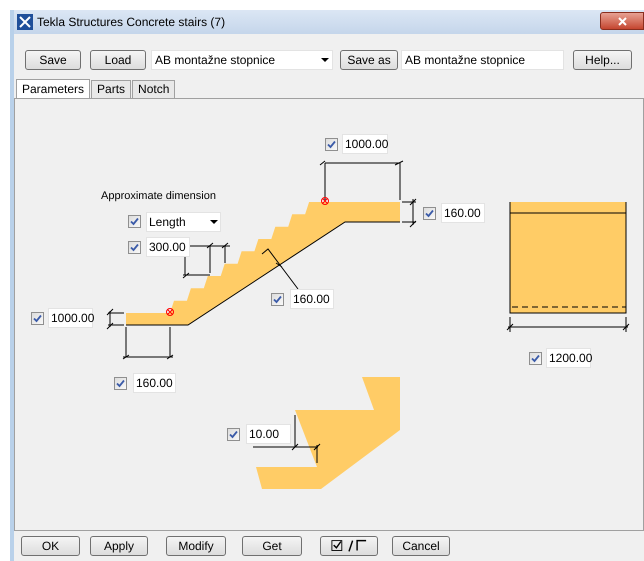  Describe the element at coordinates (183, 222) in the screenshot. I see `length-dropdown: Length` at that location.